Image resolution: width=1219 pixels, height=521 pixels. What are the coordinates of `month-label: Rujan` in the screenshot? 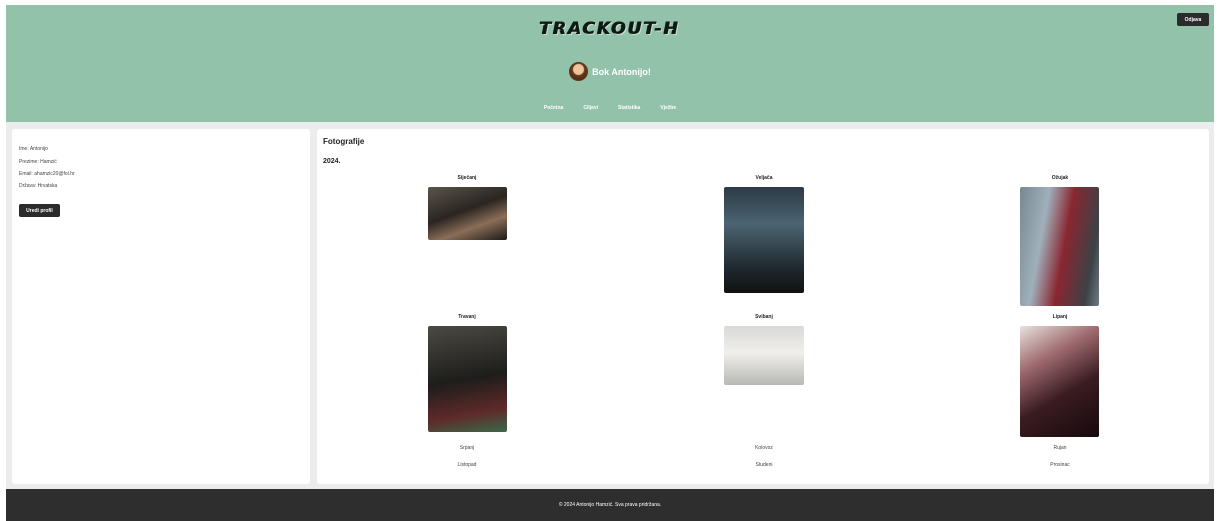 It's located at (1060, 448).